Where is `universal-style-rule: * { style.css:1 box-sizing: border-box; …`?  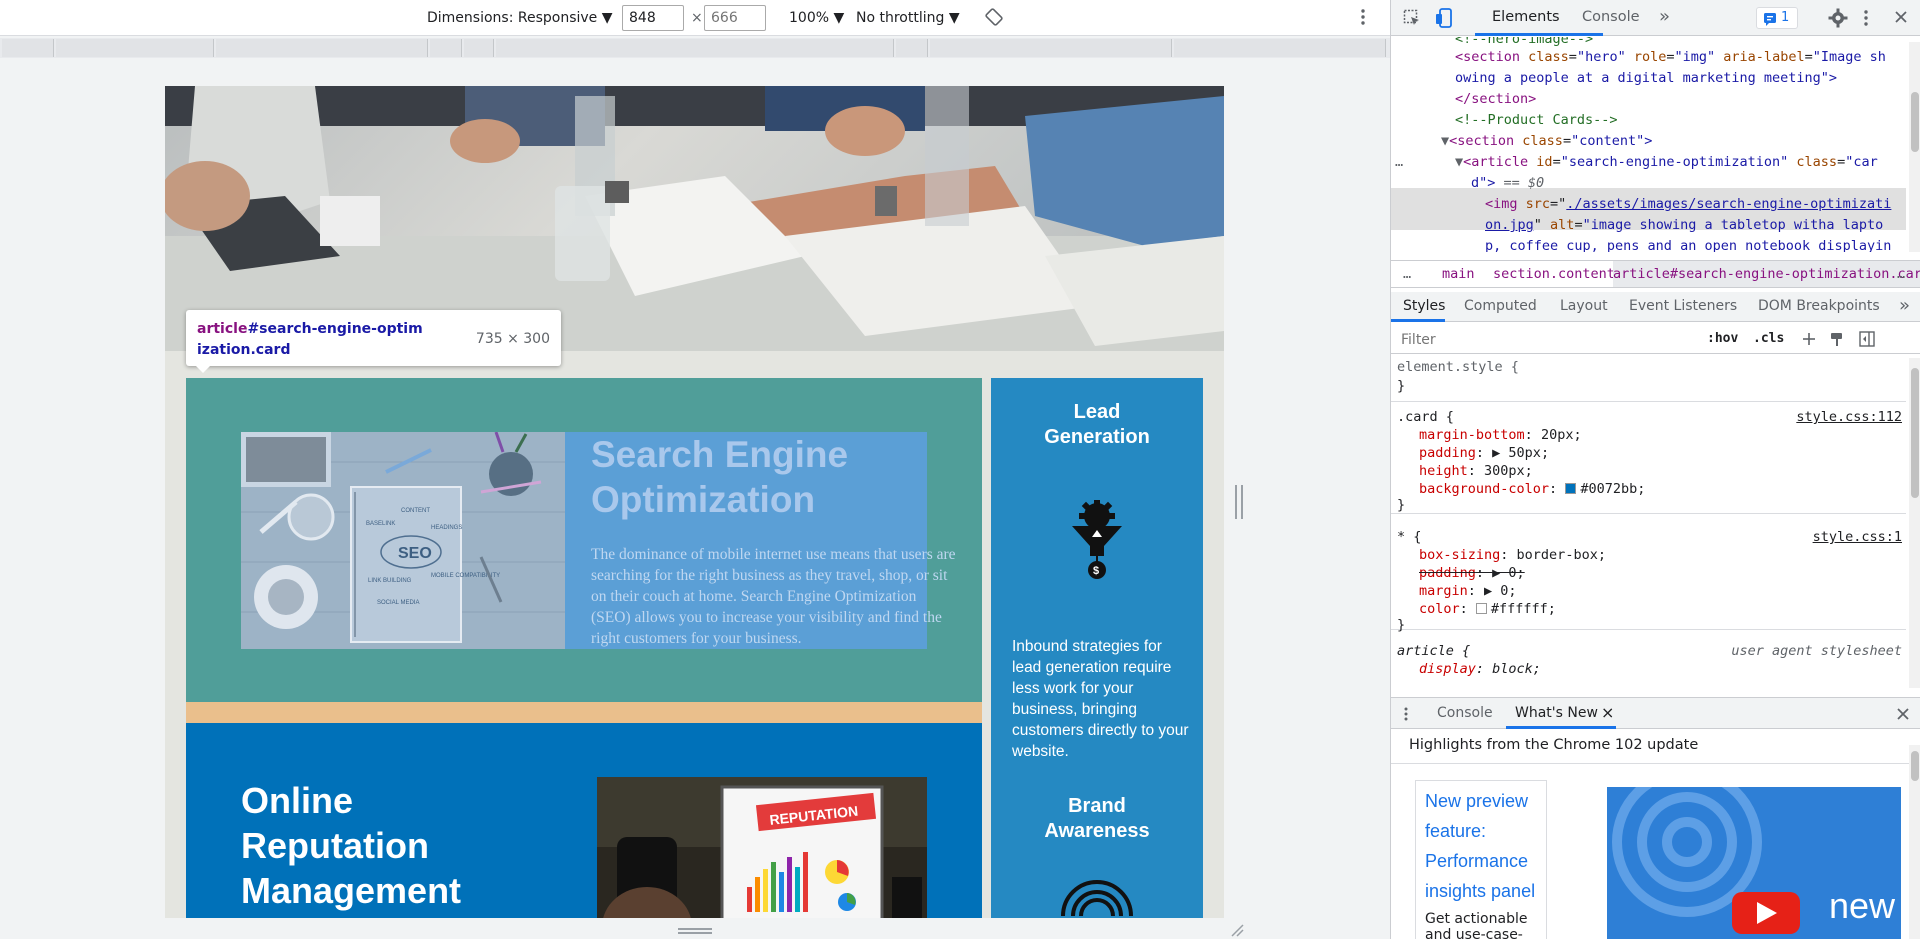
universal-style-rule: * { style.css:1 box-sizing: border-box; … is located at coordinates (1648, 578).